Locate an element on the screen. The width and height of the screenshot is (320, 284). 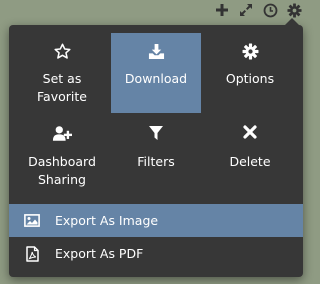
options-tile: Options is located at coordinates (250, 73).